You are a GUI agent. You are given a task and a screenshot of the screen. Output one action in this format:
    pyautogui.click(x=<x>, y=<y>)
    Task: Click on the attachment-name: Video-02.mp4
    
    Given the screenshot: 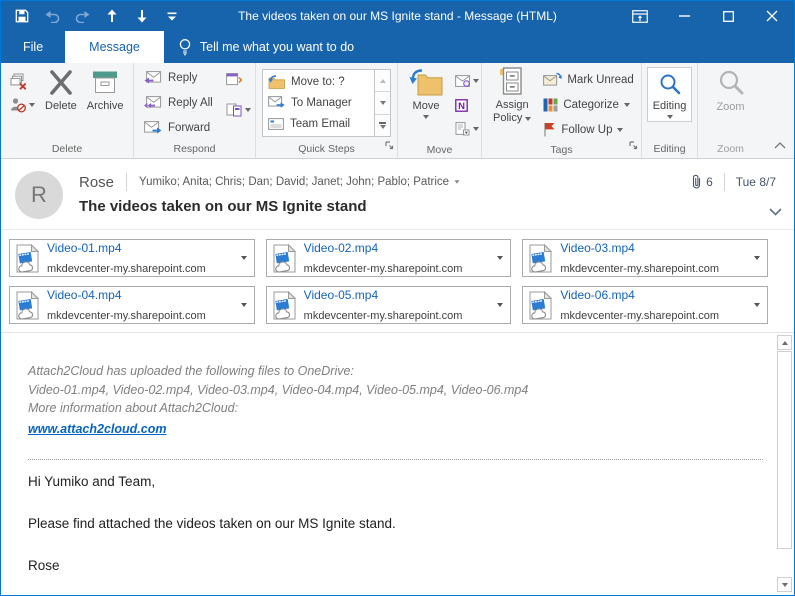 What is the action you would take?
    pyautogui.click(x=341, y=248)
    